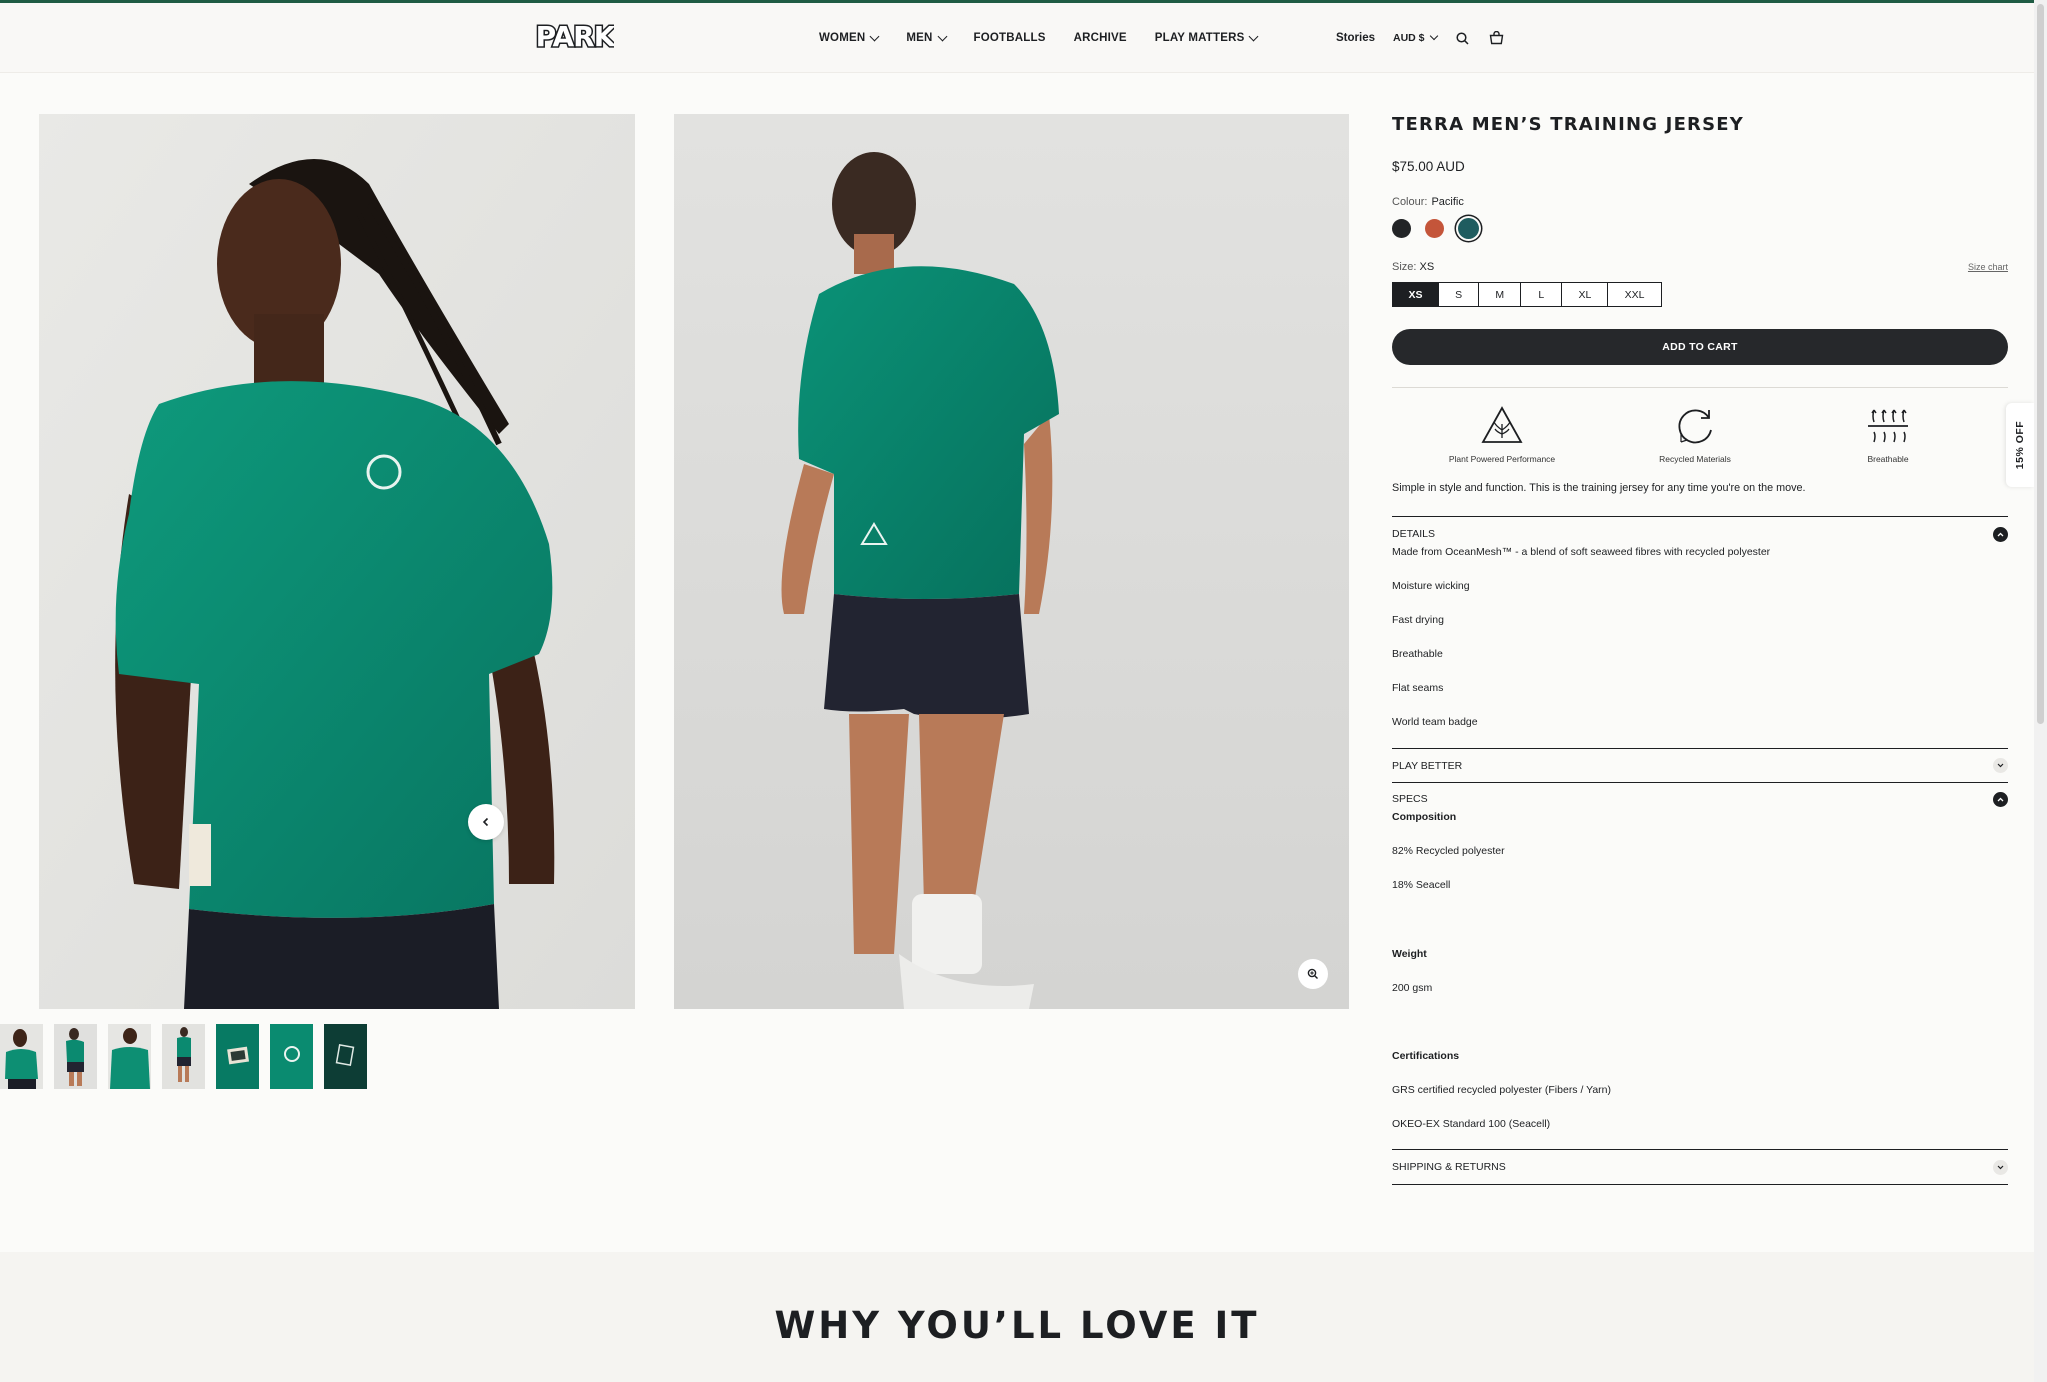 The image size is (2047, 1382). What do you see at coordinates (1404, 267) in the screenshot?
I see `size-label: Size:` at bounding box center [1404, 267].